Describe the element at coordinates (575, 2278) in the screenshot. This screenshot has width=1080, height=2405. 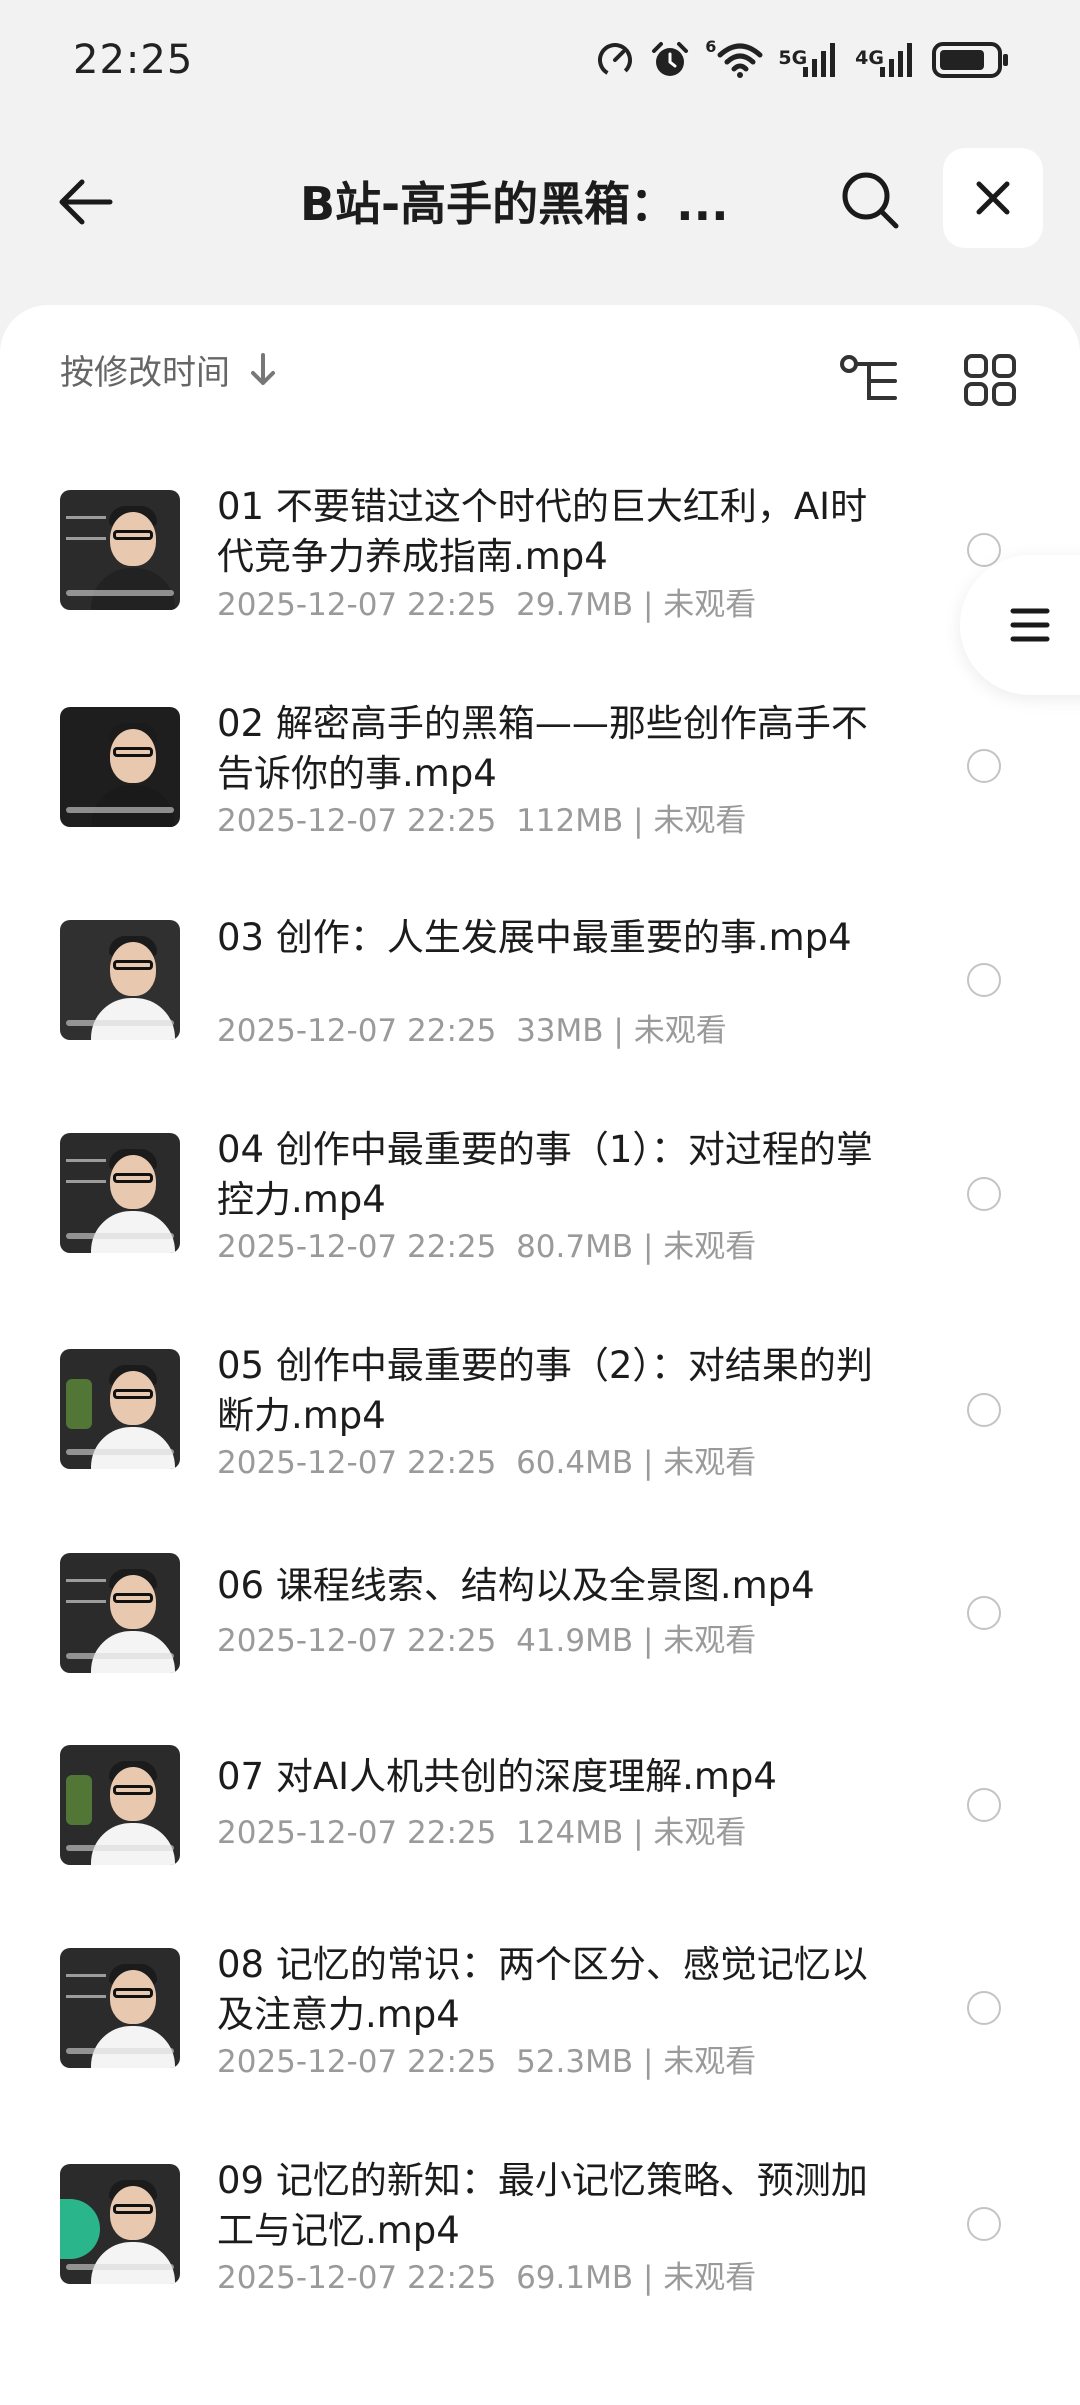
I see `file-size: 69.1MB` at that location.